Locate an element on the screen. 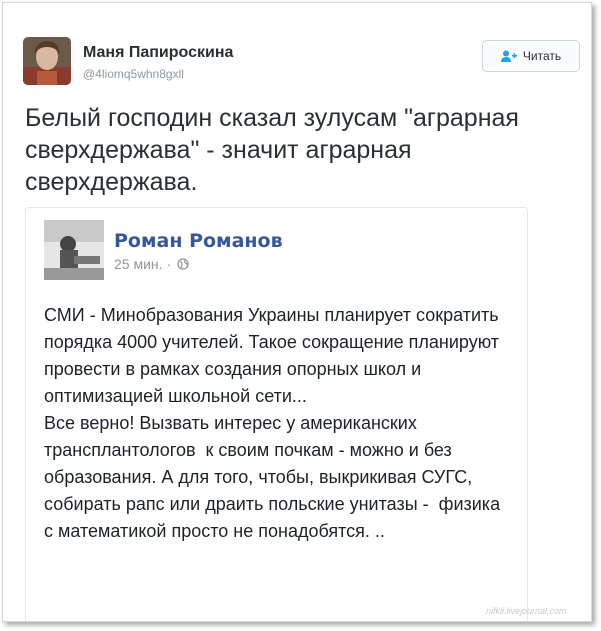 The height and width of the screenshot is (631, 601). post-meta: 25 мин. · is located at coordinates (151, 264).